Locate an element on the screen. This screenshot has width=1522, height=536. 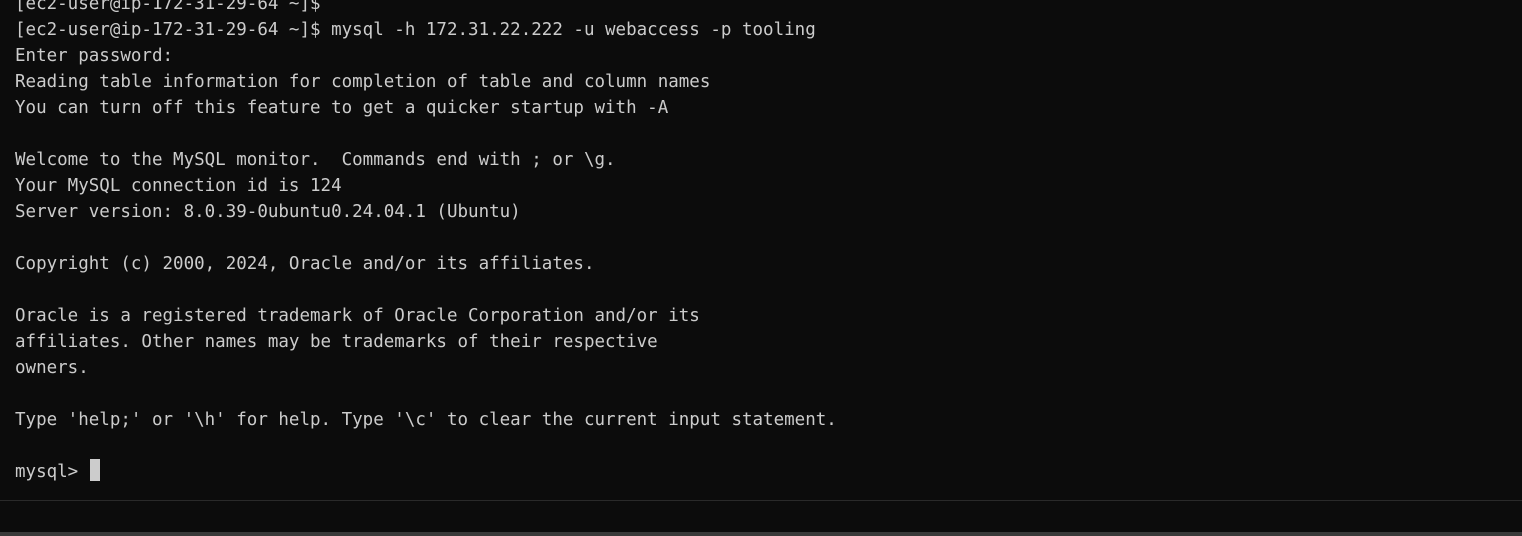
terminal-line: Enter password: is located at coordinates (94, 56).